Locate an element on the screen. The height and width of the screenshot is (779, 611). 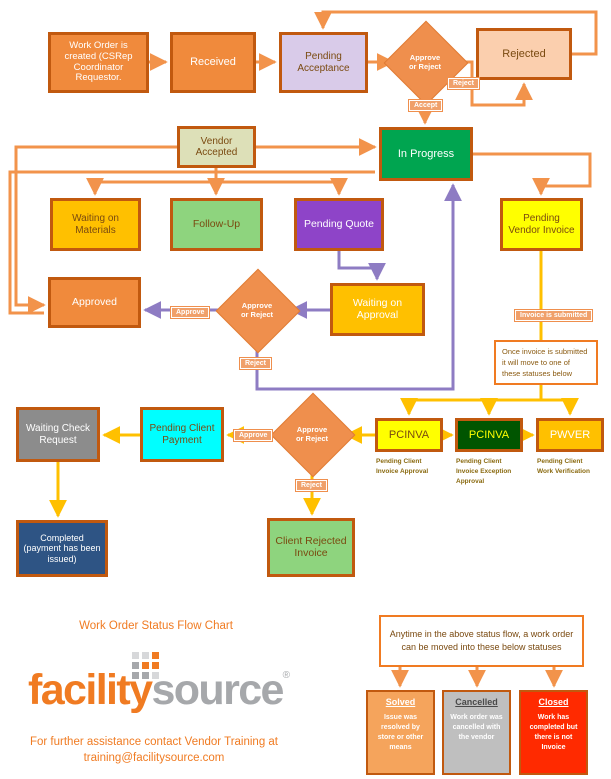
node-pending-quote: Pending Quote is located at coordinates (339, 224).